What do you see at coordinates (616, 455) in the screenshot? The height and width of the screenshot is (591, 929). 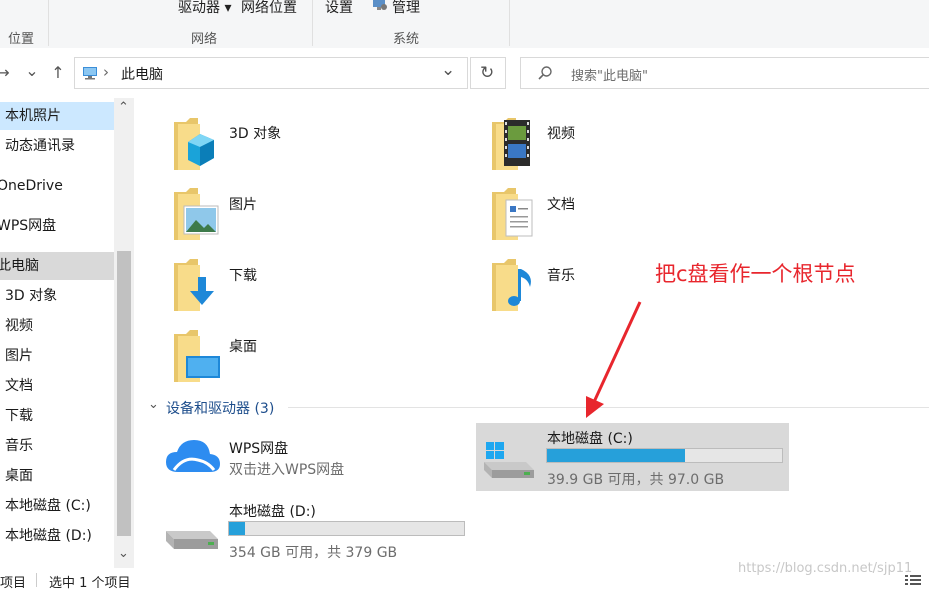 I see `drive-c-usage-fill` at bounding box center [616, 455].